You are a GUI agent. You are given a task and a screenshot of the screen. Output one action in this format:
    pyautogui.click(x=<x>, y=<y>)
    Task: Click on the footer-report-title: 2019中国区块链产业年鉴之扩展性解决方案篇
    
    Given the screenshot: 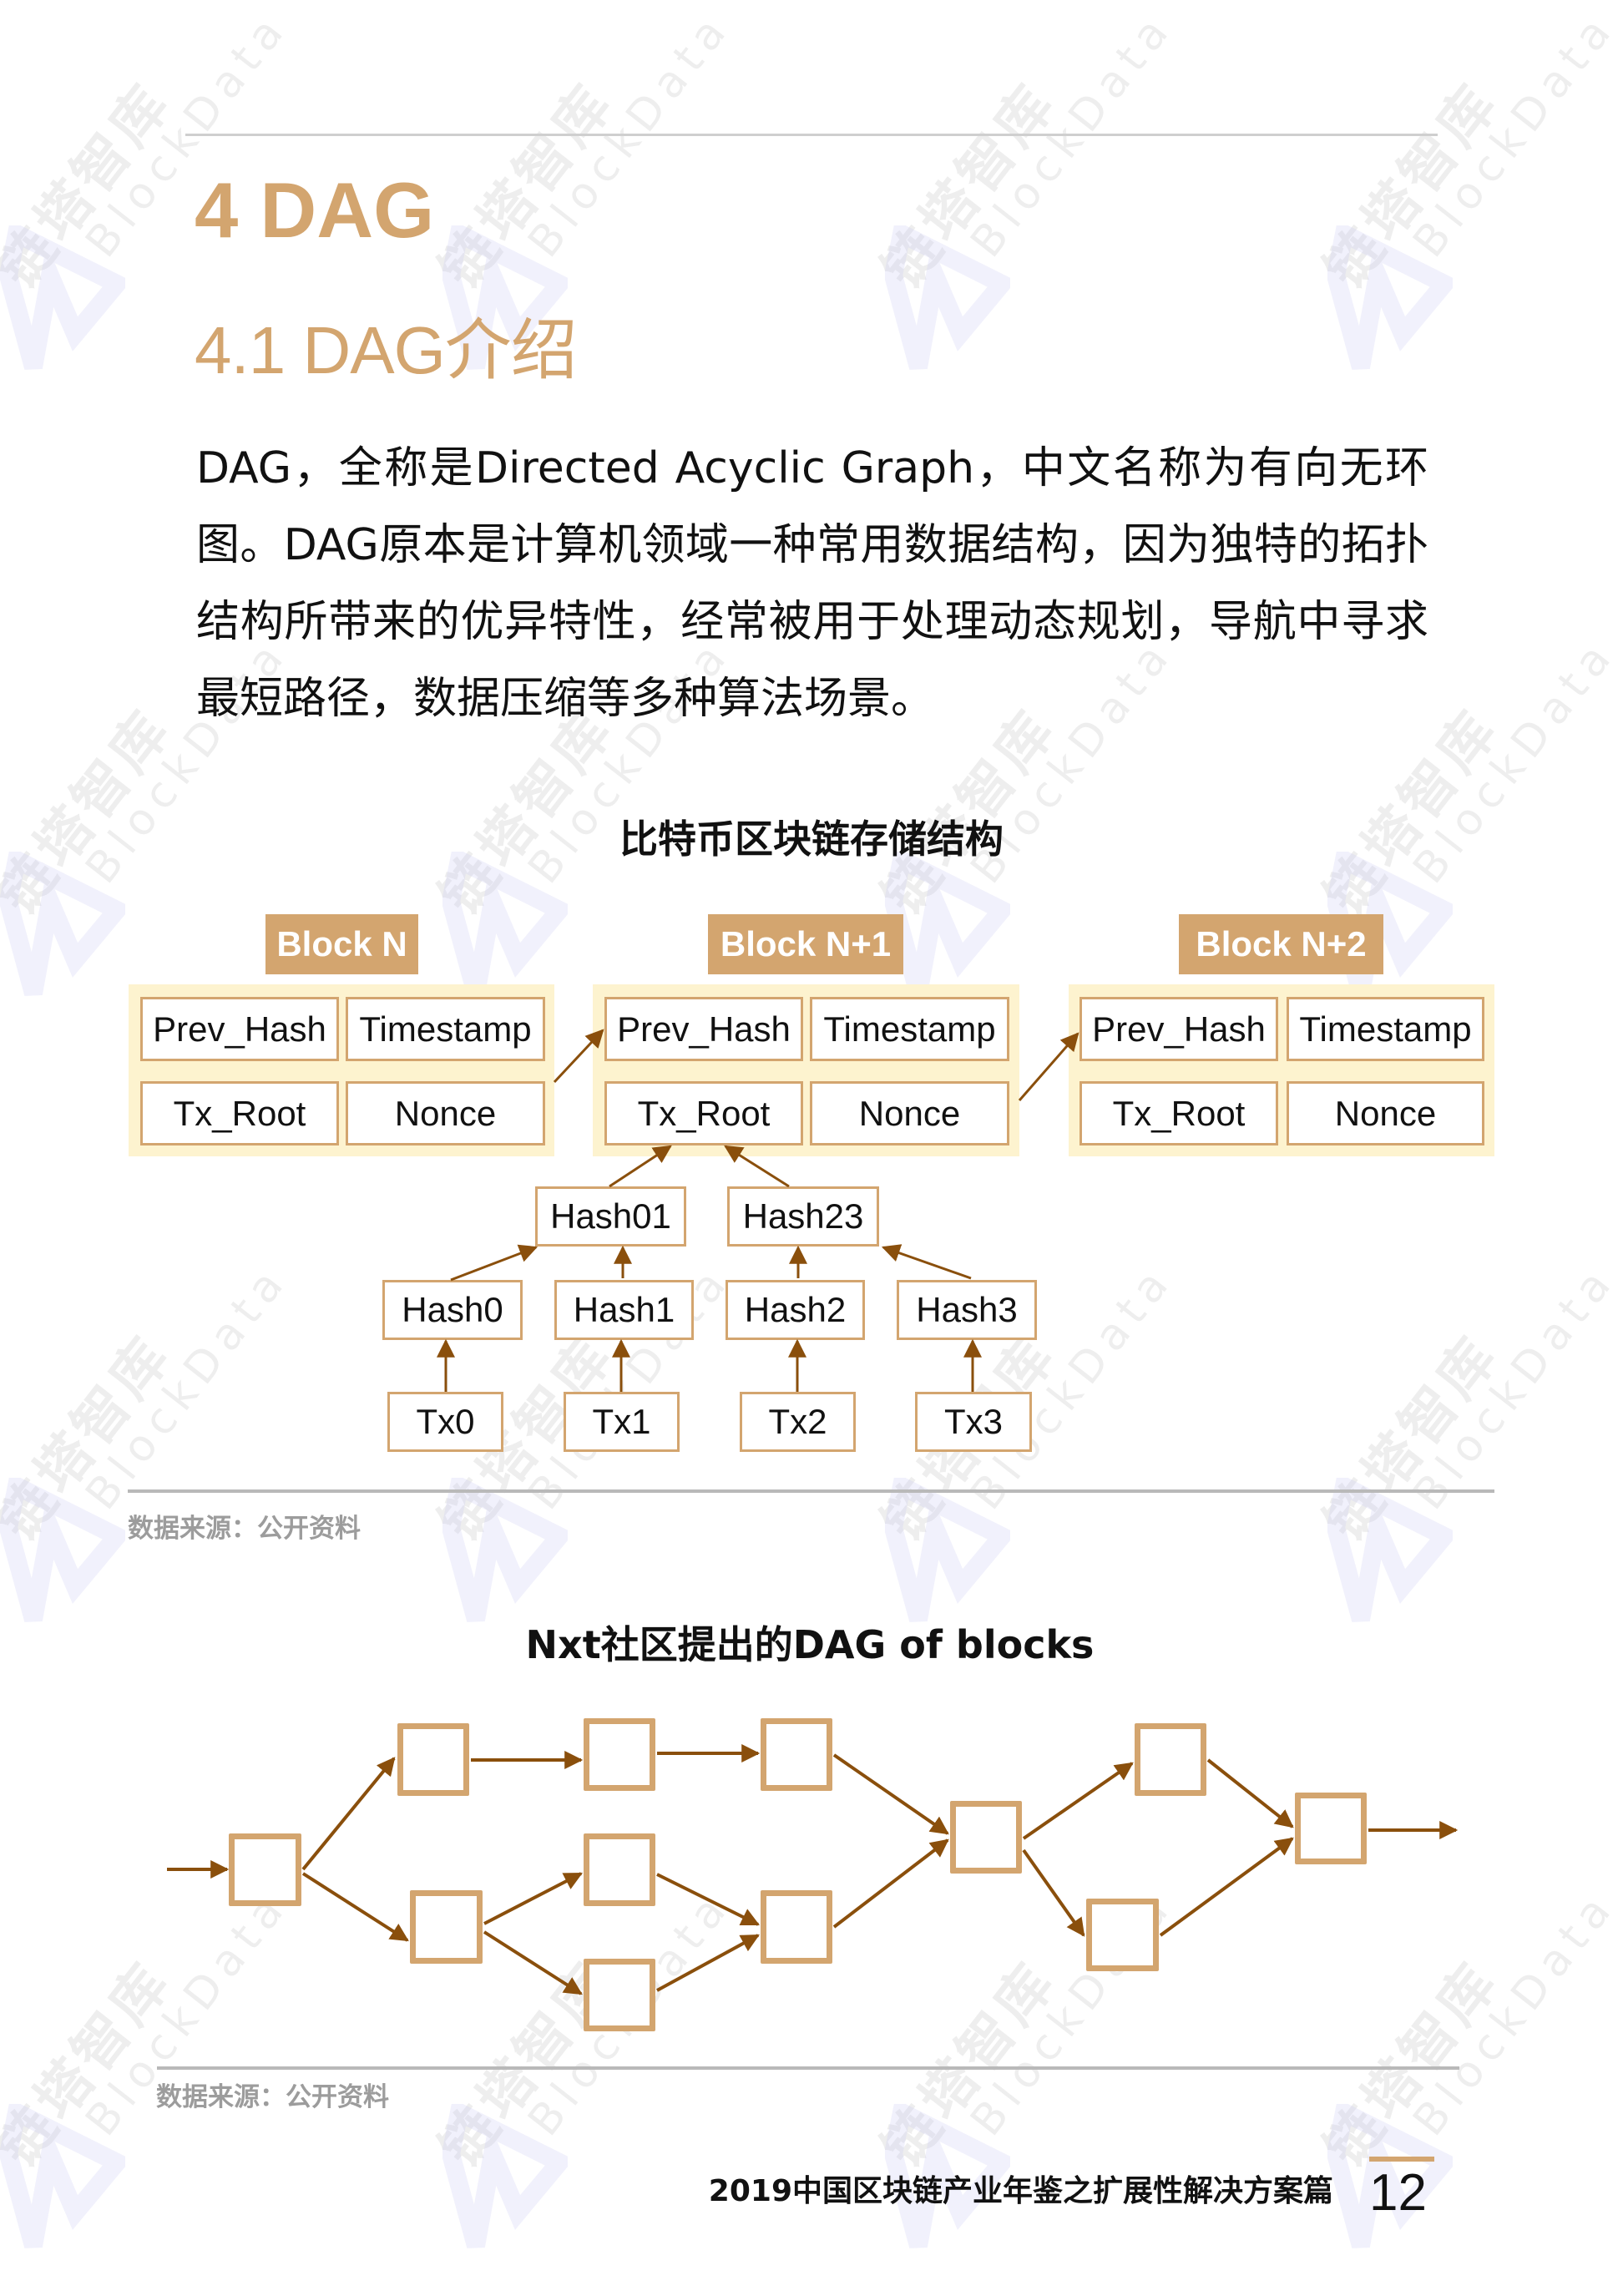 What is the action you would take?
    pyautogui.click(x=1021, y=2191)
    